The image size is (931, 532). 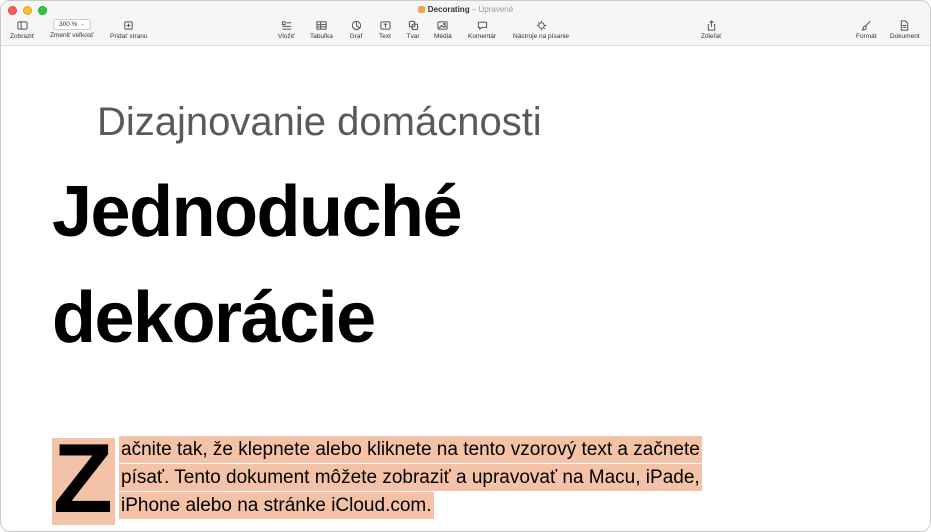 What do you see at coordinates (276, 505) in the screenshot?
I see `body-line-3-text: iPhone alebo na stránke iCloud.com.` at bounding box center [276, 505].